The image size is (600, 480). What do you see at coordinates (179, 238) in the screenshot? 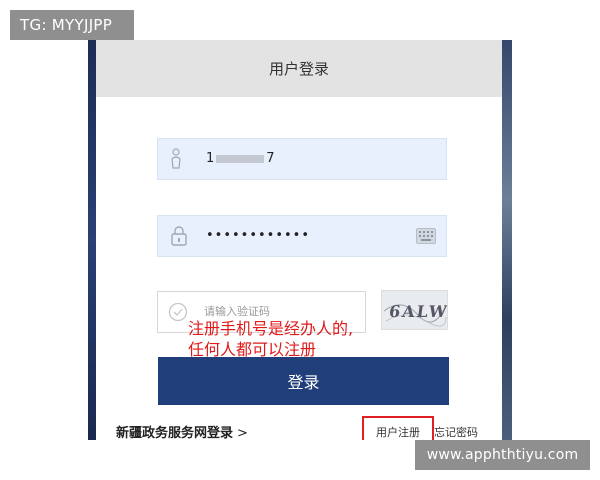
I see `lock-icon` at bounding box center [179, 238].